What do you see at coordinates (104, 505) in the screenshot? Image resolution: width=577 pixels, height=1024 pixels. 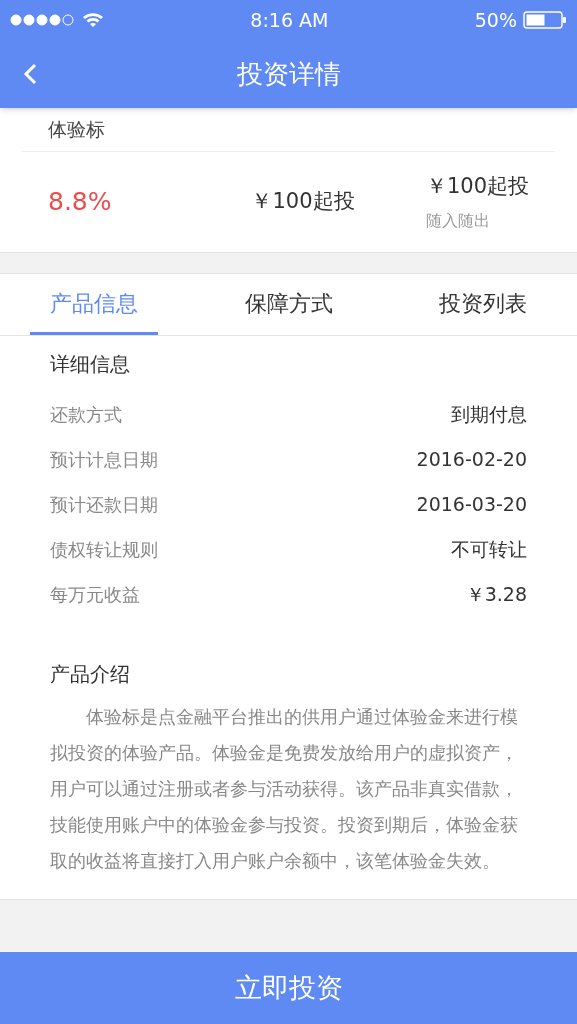 I see `detail-label: 预计还款日期` at bounding box center [104, 505].